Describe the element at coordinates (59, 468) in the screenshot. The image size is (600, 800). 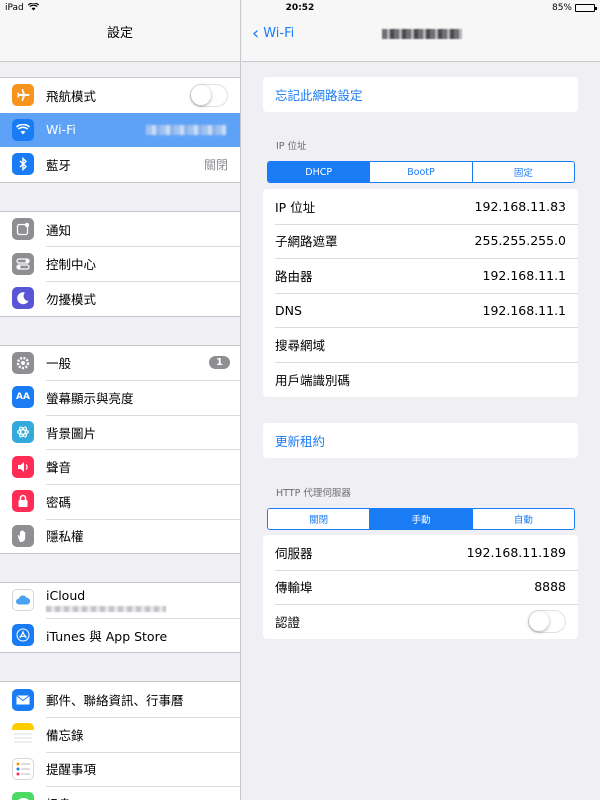
I see `sidebar-item-label: 聲音` at that location.